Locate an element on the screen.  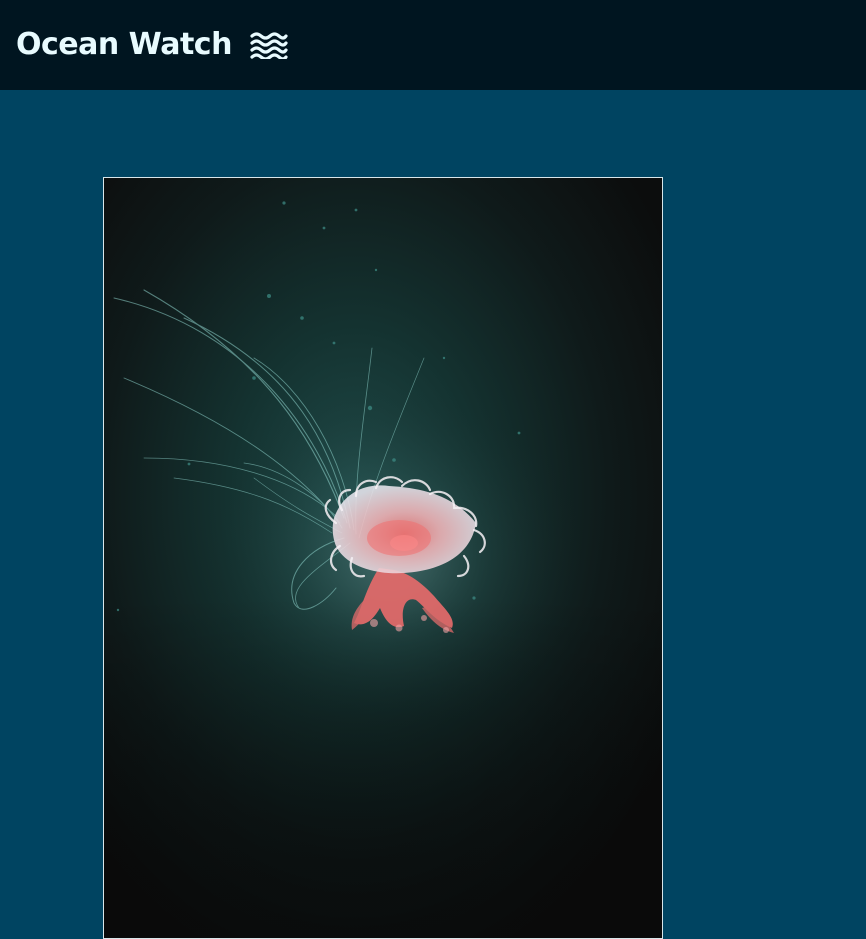
top-bar: Ocean Watch is located at coordinates (433, 45).